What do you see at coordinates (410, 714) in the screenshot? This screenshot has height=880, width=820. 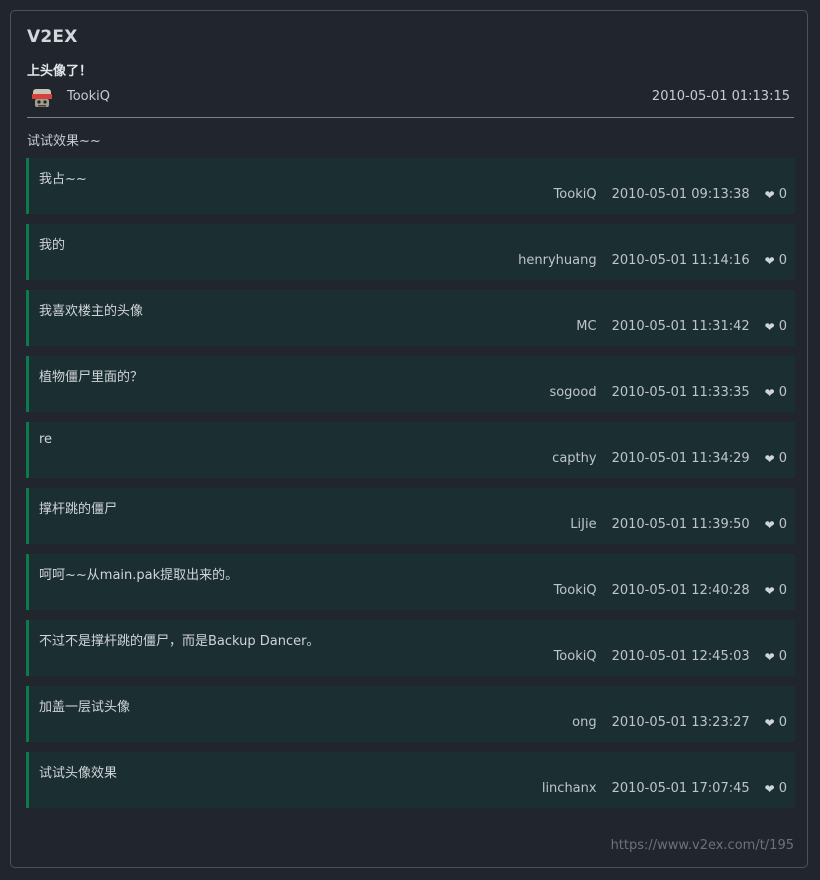 I see `reply-item: 加盖一层试头像 ong 2010-05-01 13:23:27 ❤ 0` at bounding box center [410, 714].